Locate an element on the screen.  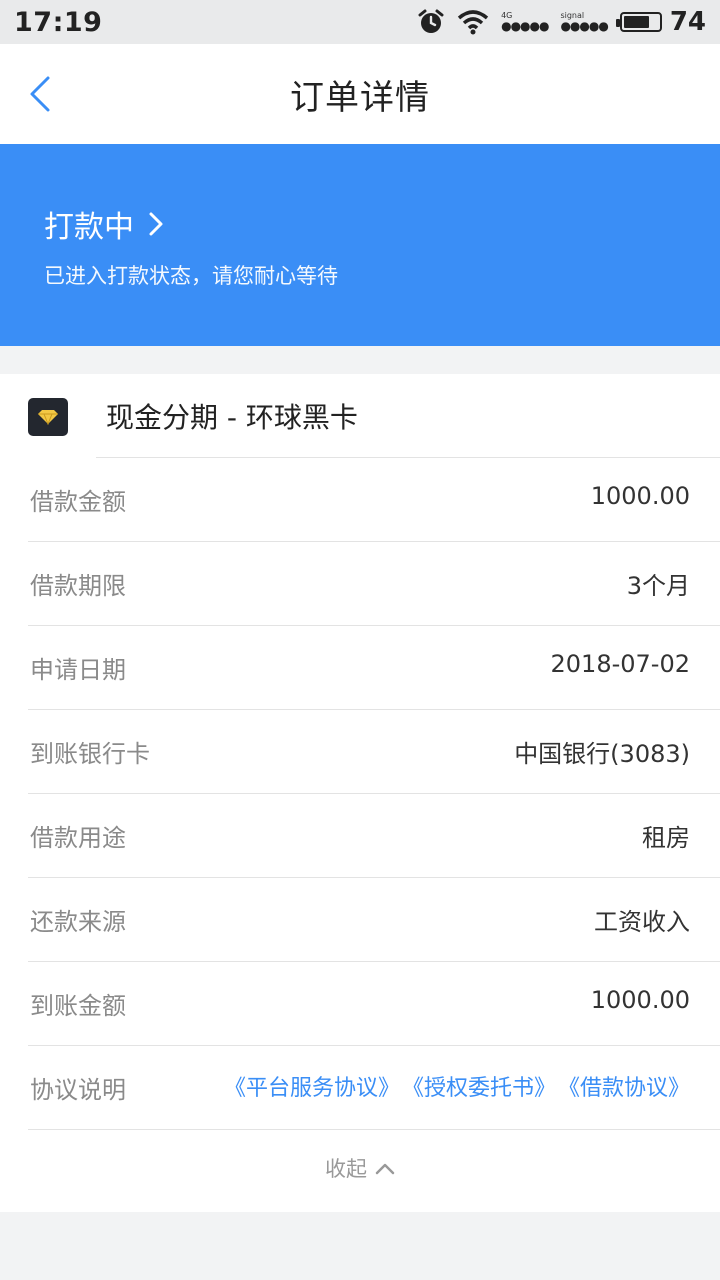
detail-label: 申请日期 is located at coordinates (78, 670).